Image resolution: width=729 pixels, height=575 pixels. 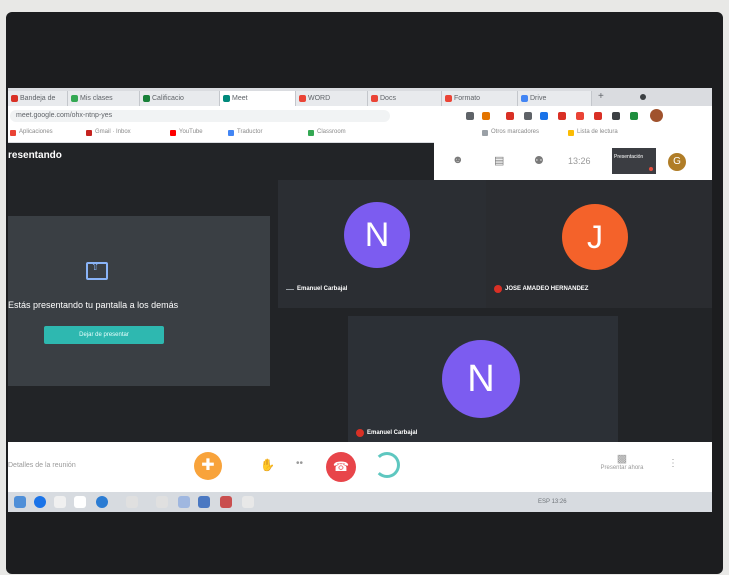 I want to click on tab-label: Formato, so click(x=467, y=98).